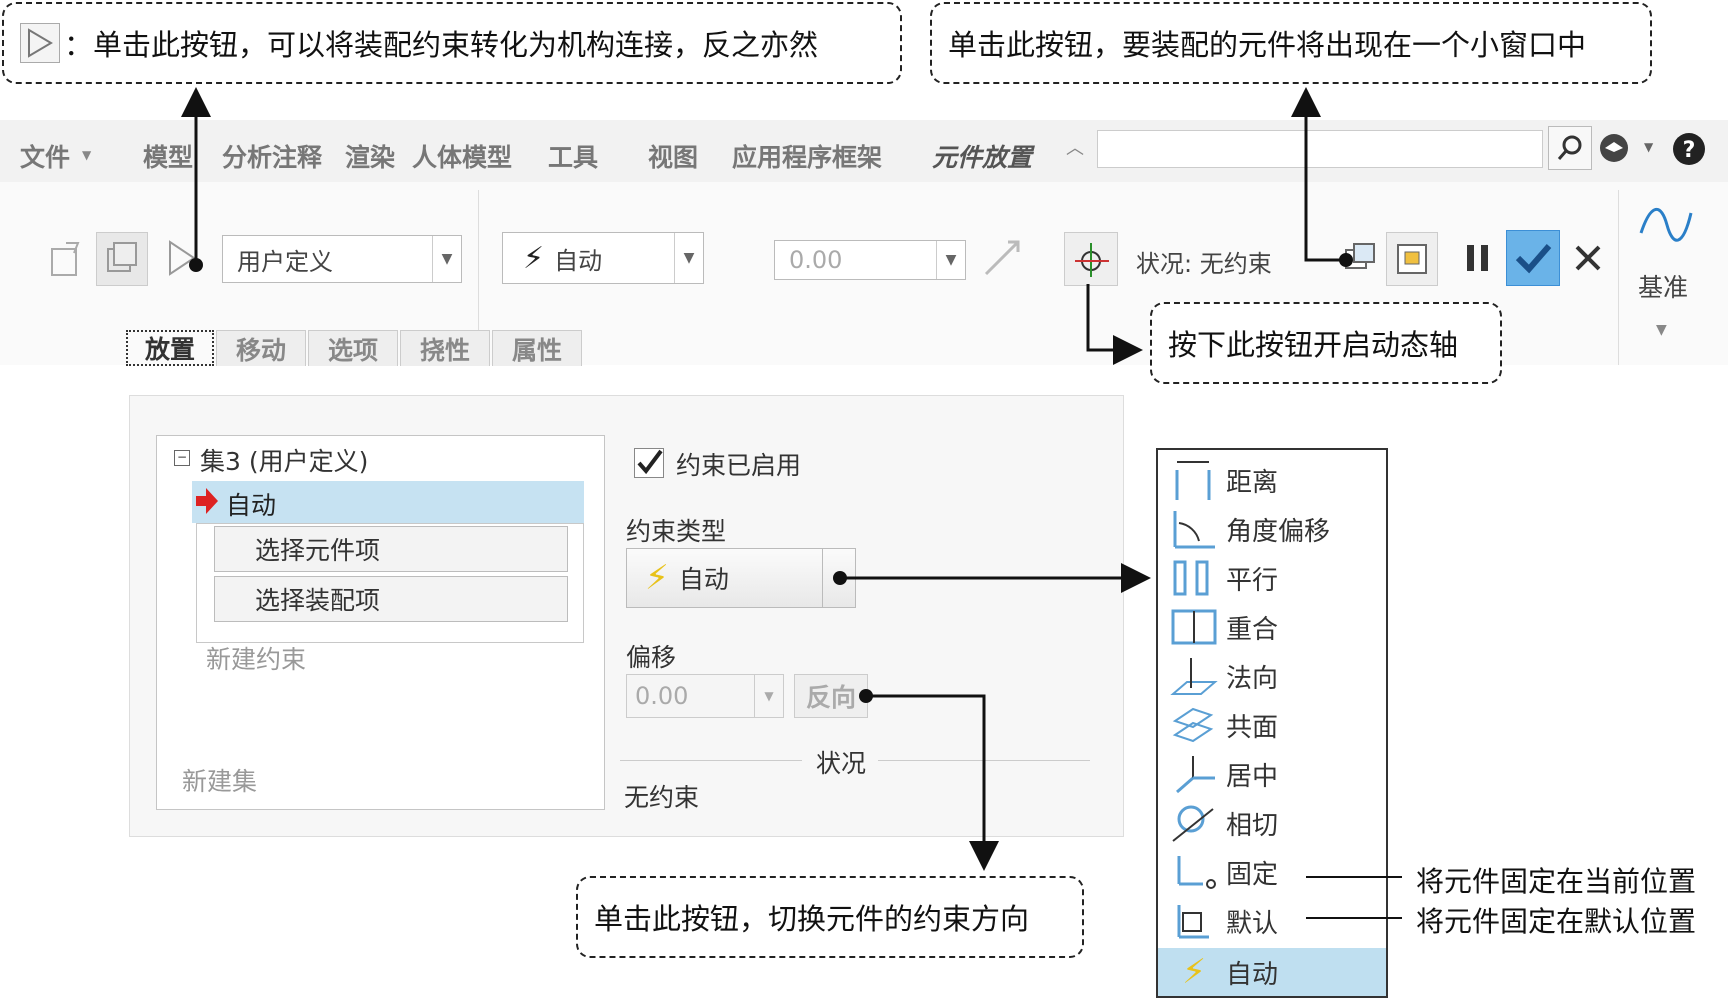  I want to click on menu-item-auto: ⚡ 自动, so click(1272, 972).